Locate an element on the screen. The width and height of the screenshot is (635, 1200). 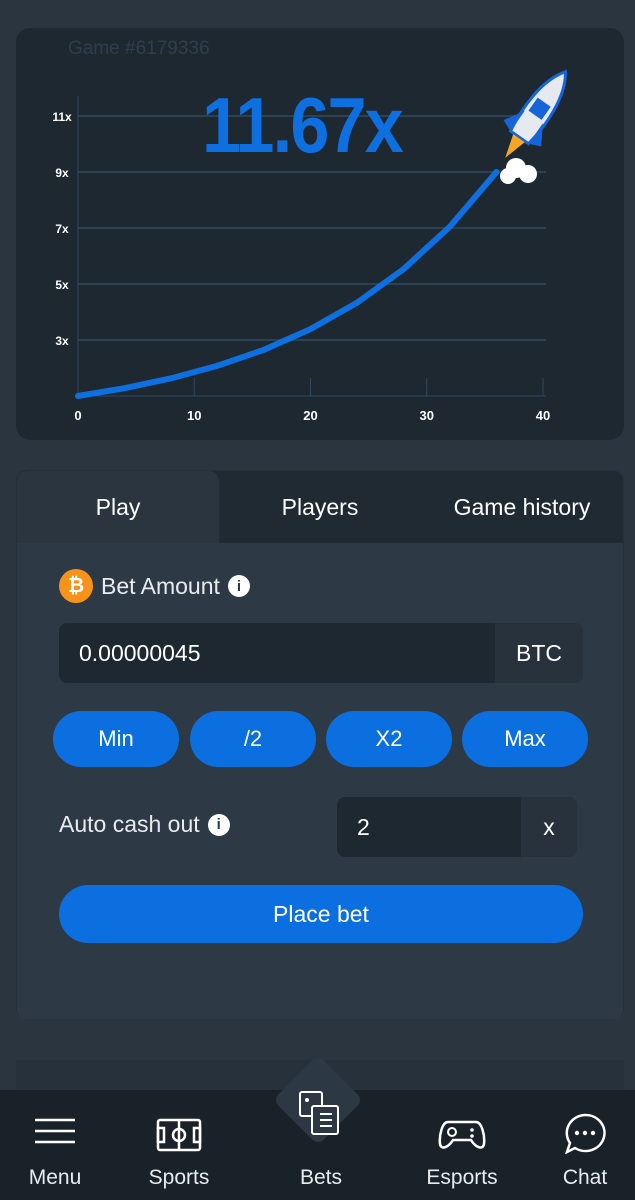
y-tick-label: 7x is located at coordinates (62, 229).